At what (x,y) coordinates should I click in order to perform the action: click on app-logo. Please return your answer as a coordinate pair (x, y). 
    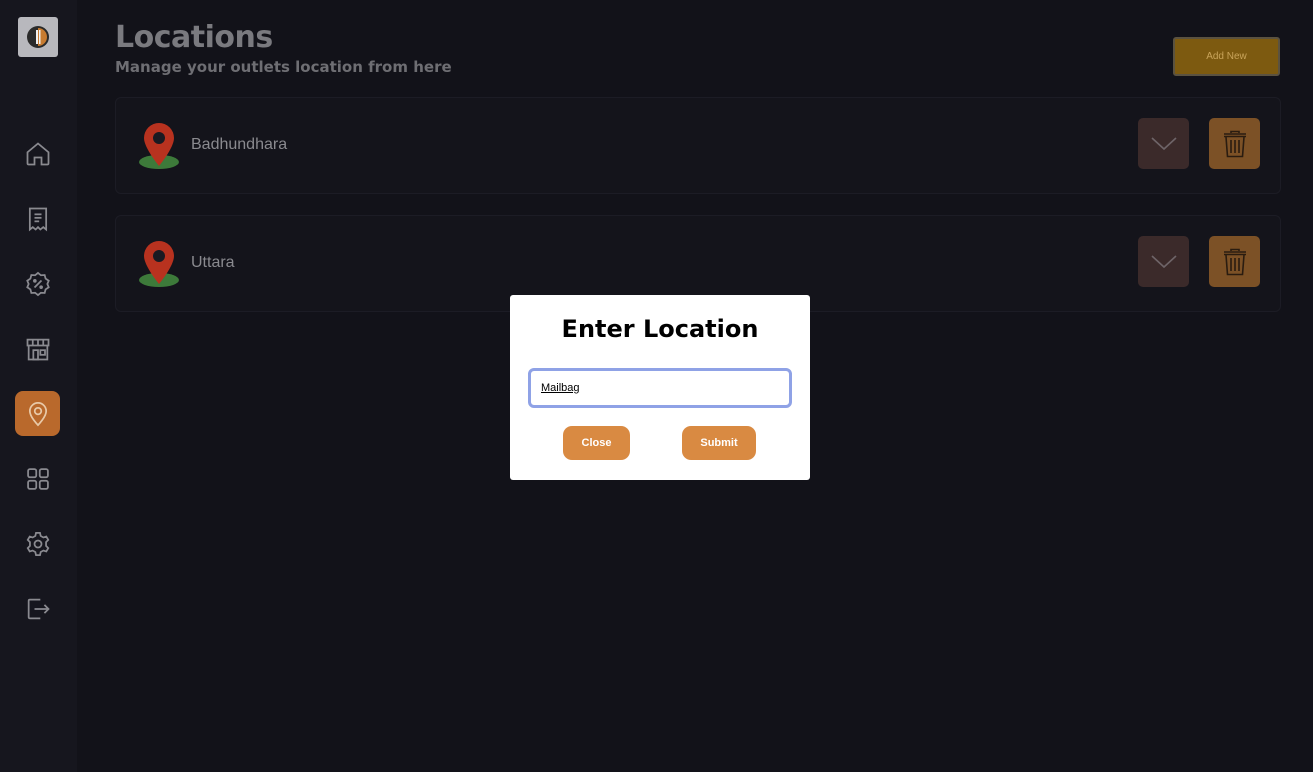
    Looking at the image, I should click on (38, 37).